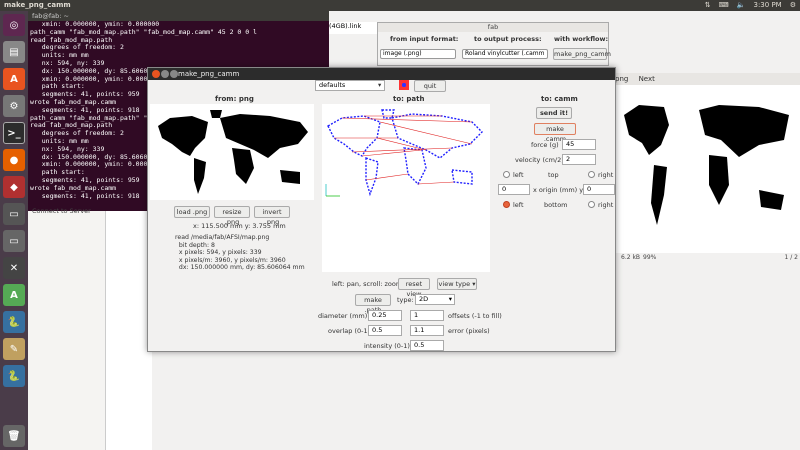  I want to click on to-output-label: to output process:, so click(508, 39).